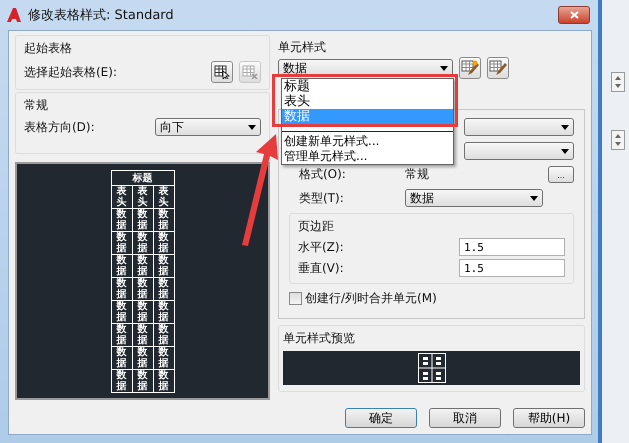 The height and width of the screenshot is (443, 629). Describe the element at coordinates (474, 198) in the screenshot. I see `type-dropdown: 数据` at that location.